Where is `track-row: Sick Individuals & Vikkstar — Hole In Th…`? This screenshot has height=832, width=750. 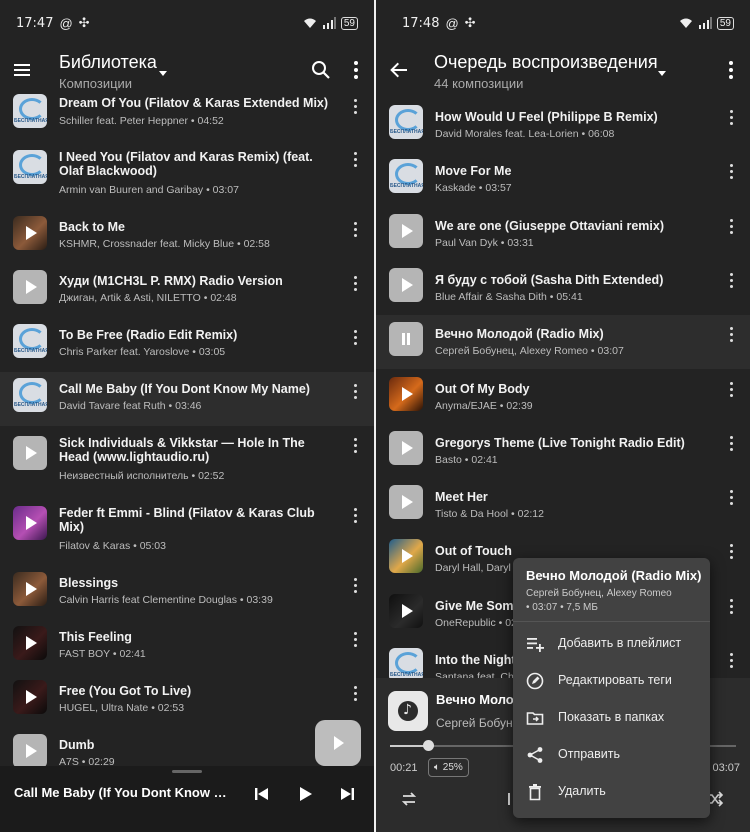 track-row: Sick Individuals & Vikkstar — Hole In Th… is located at coordinates (187, 461).